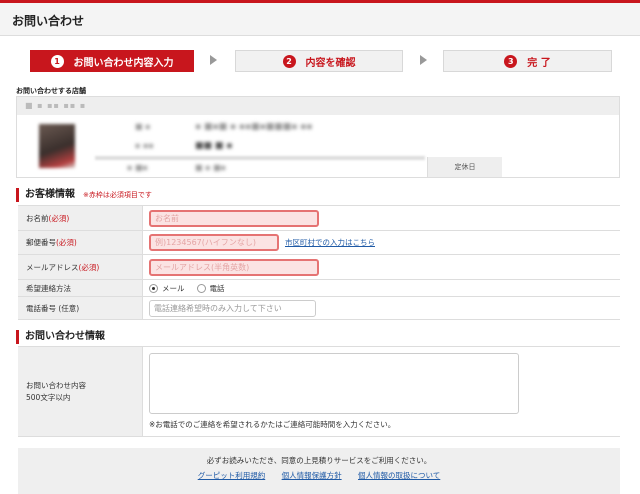 This screenshot has width=640, height=494. What do you see at coordinates (234, 218) in the screenshot?
I see `name-input: お名前` at bounding box center [234, 218].